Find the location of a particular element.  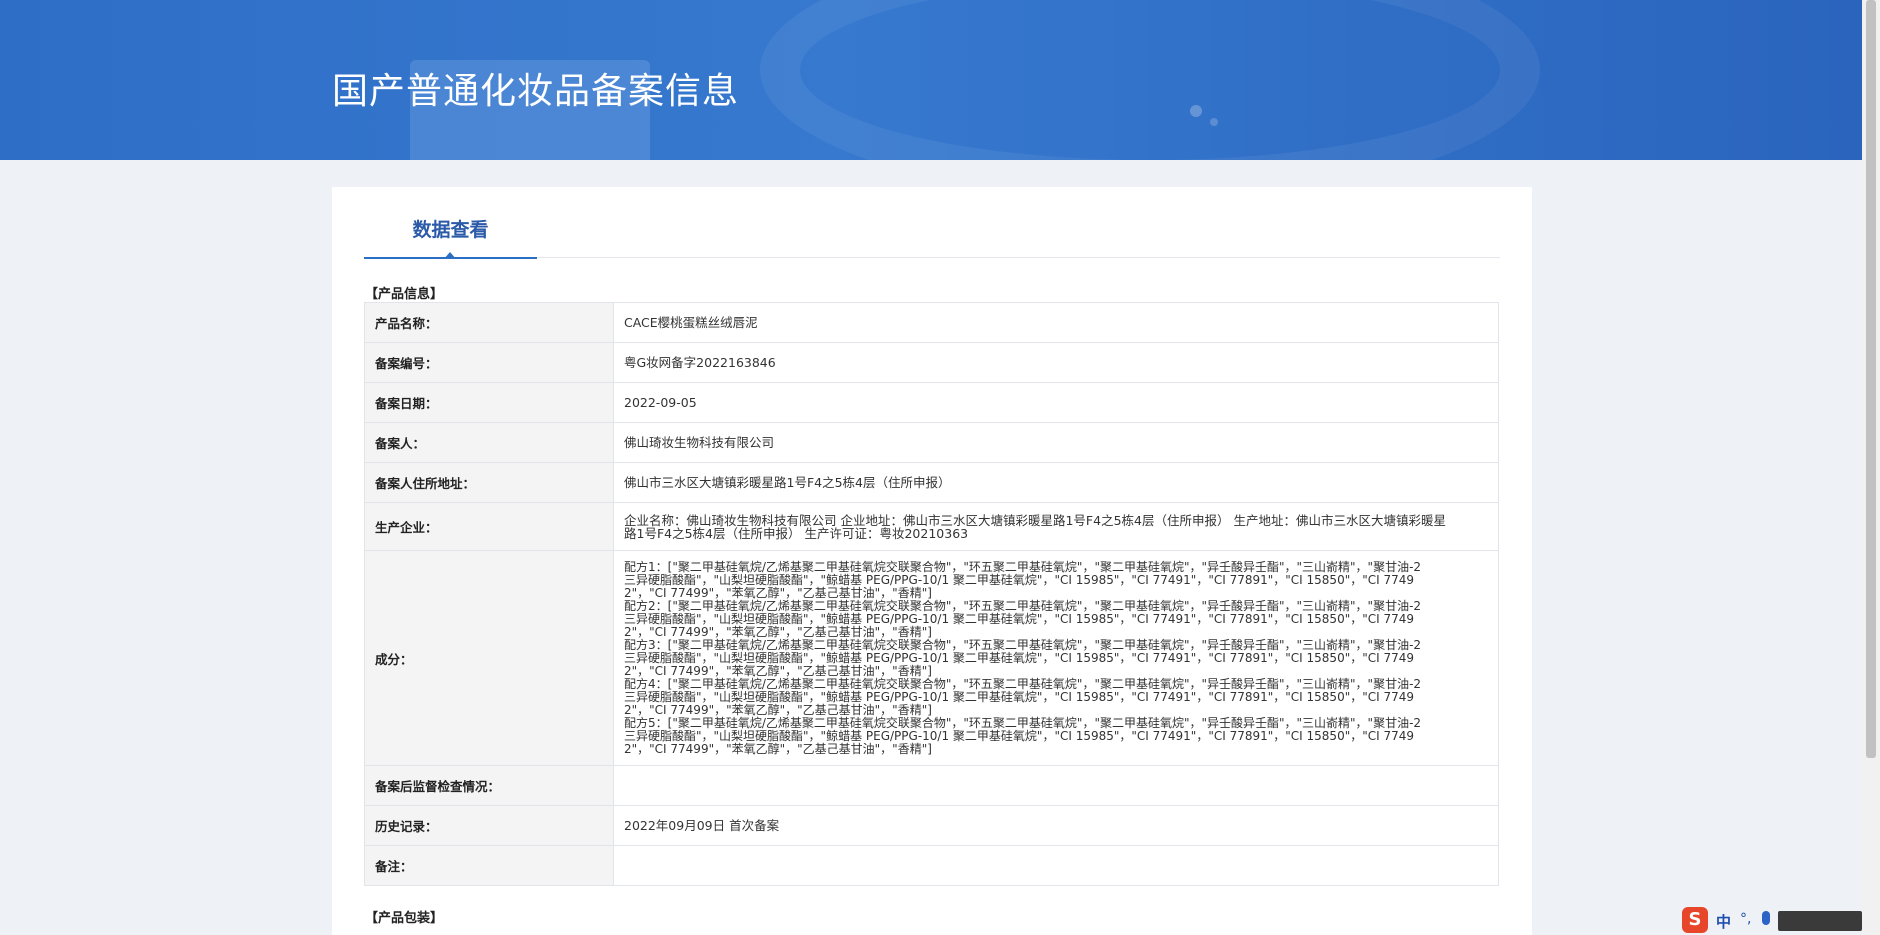

row-label: 成分： is located at coordinates (489, 658).